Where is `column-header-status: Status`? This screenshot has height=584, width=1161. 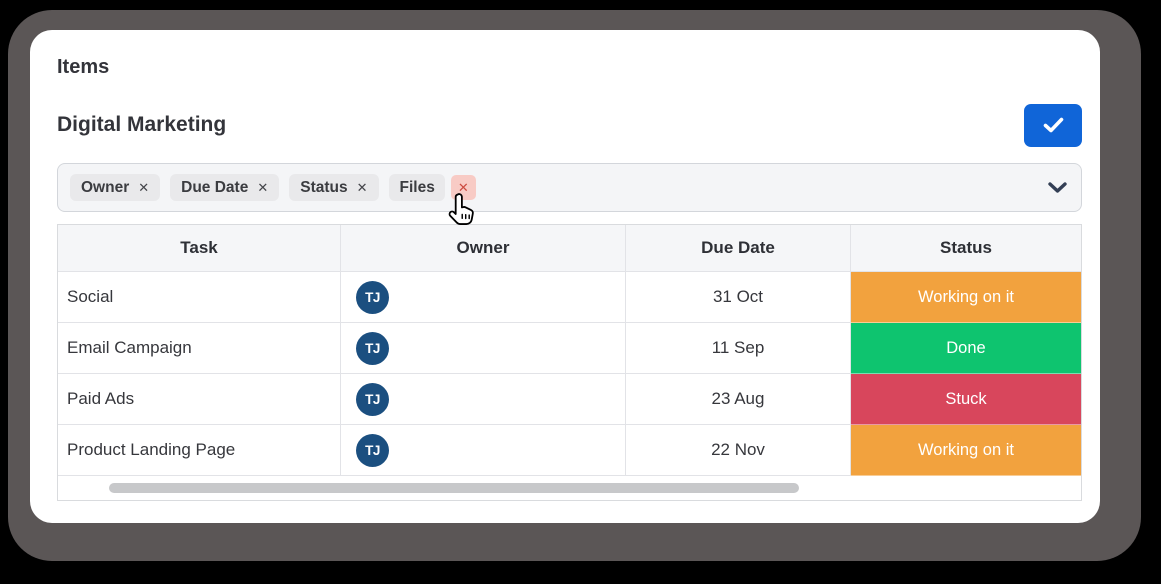 column-header-status: Status is located at coordinates (966, 248).